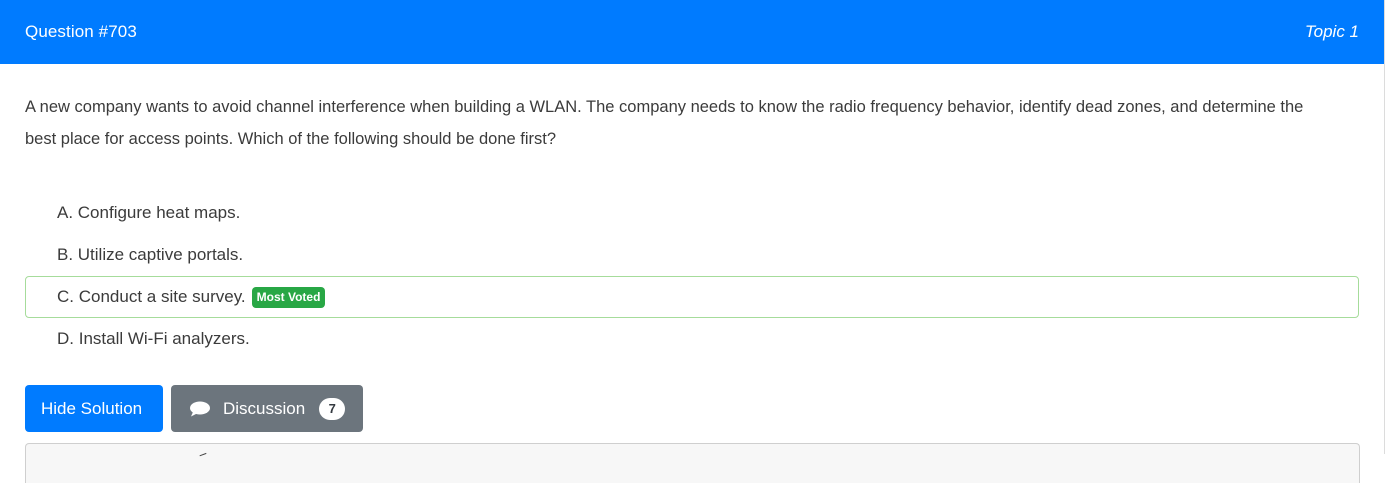 Image resolution: width=1390 pixels, height=483 pixels. I want to click on most-voted-badge: Most Voted, so click(288, 297).